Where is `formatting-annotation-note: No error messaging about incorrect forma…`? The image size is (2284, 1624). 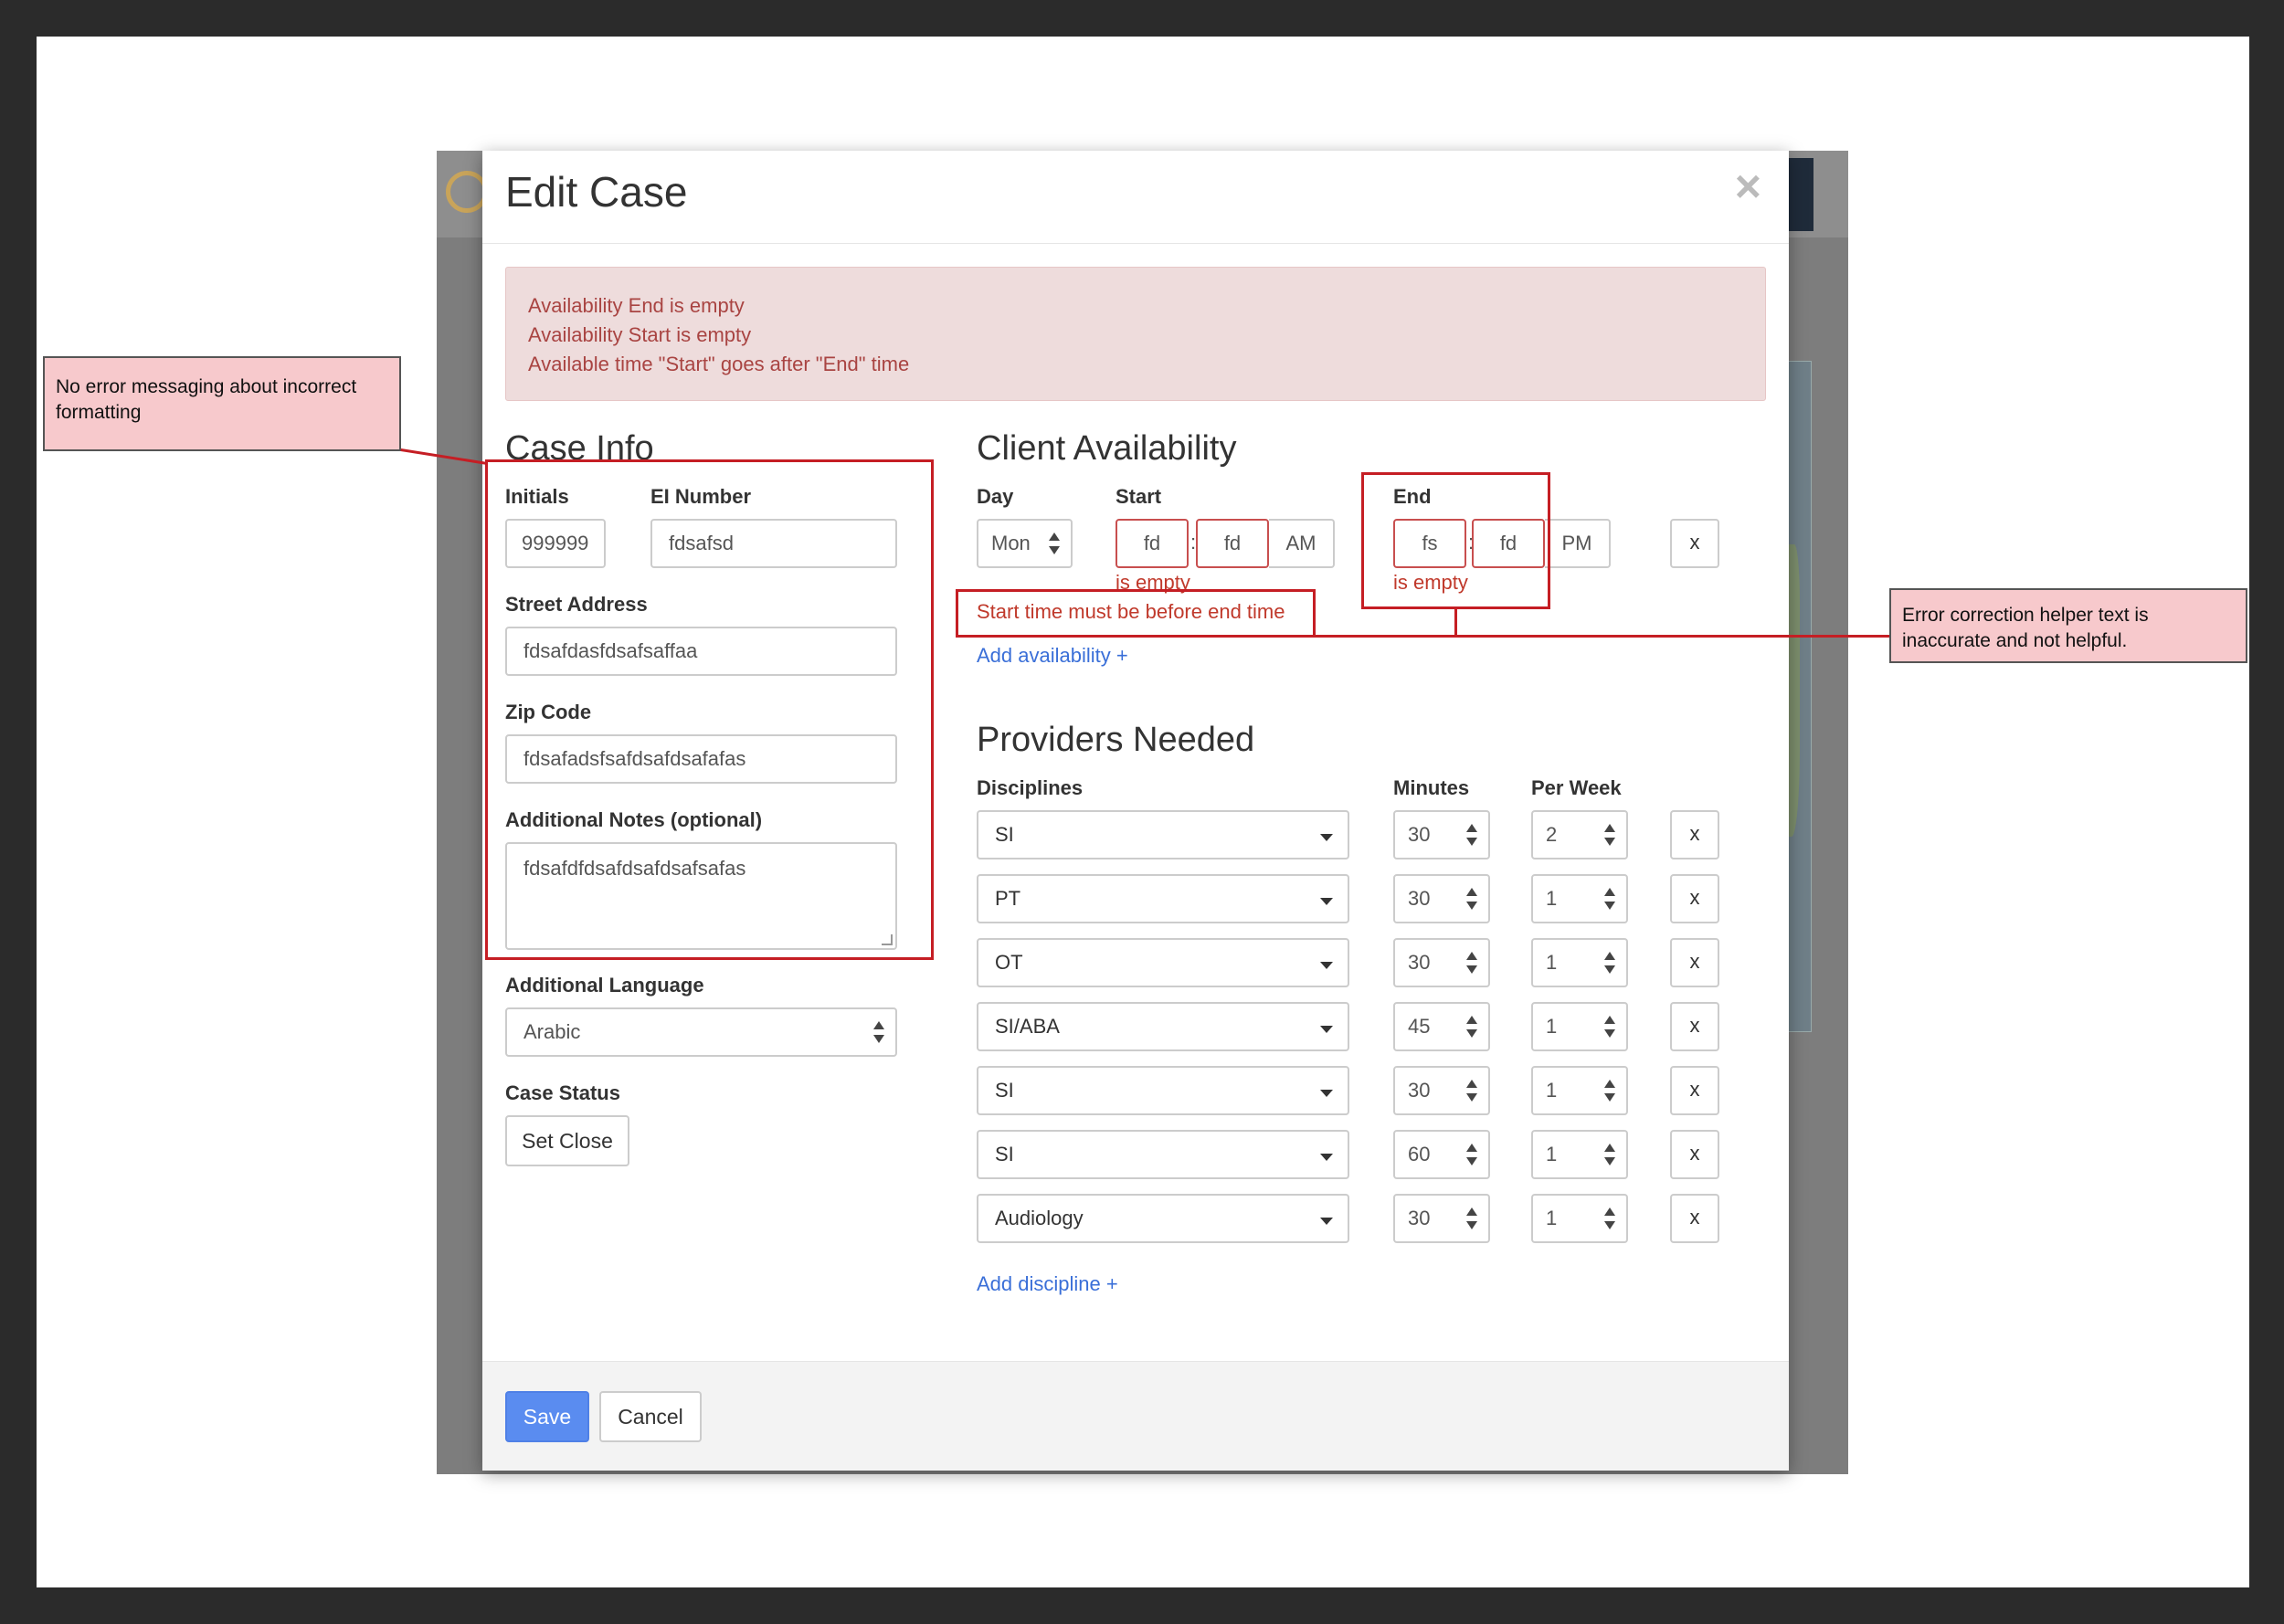
formatting-annotation-note: No error messaging about incorrect forma… is located at coordinates (222, 404).